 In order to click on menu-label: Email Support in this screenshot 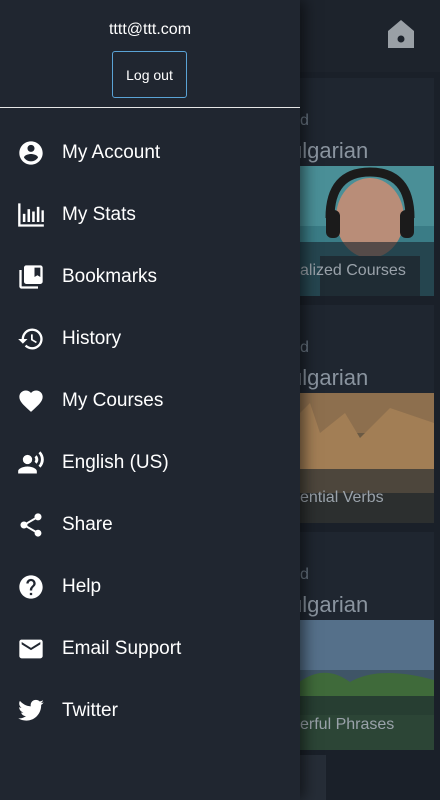, I will do `click(122, 648)`.